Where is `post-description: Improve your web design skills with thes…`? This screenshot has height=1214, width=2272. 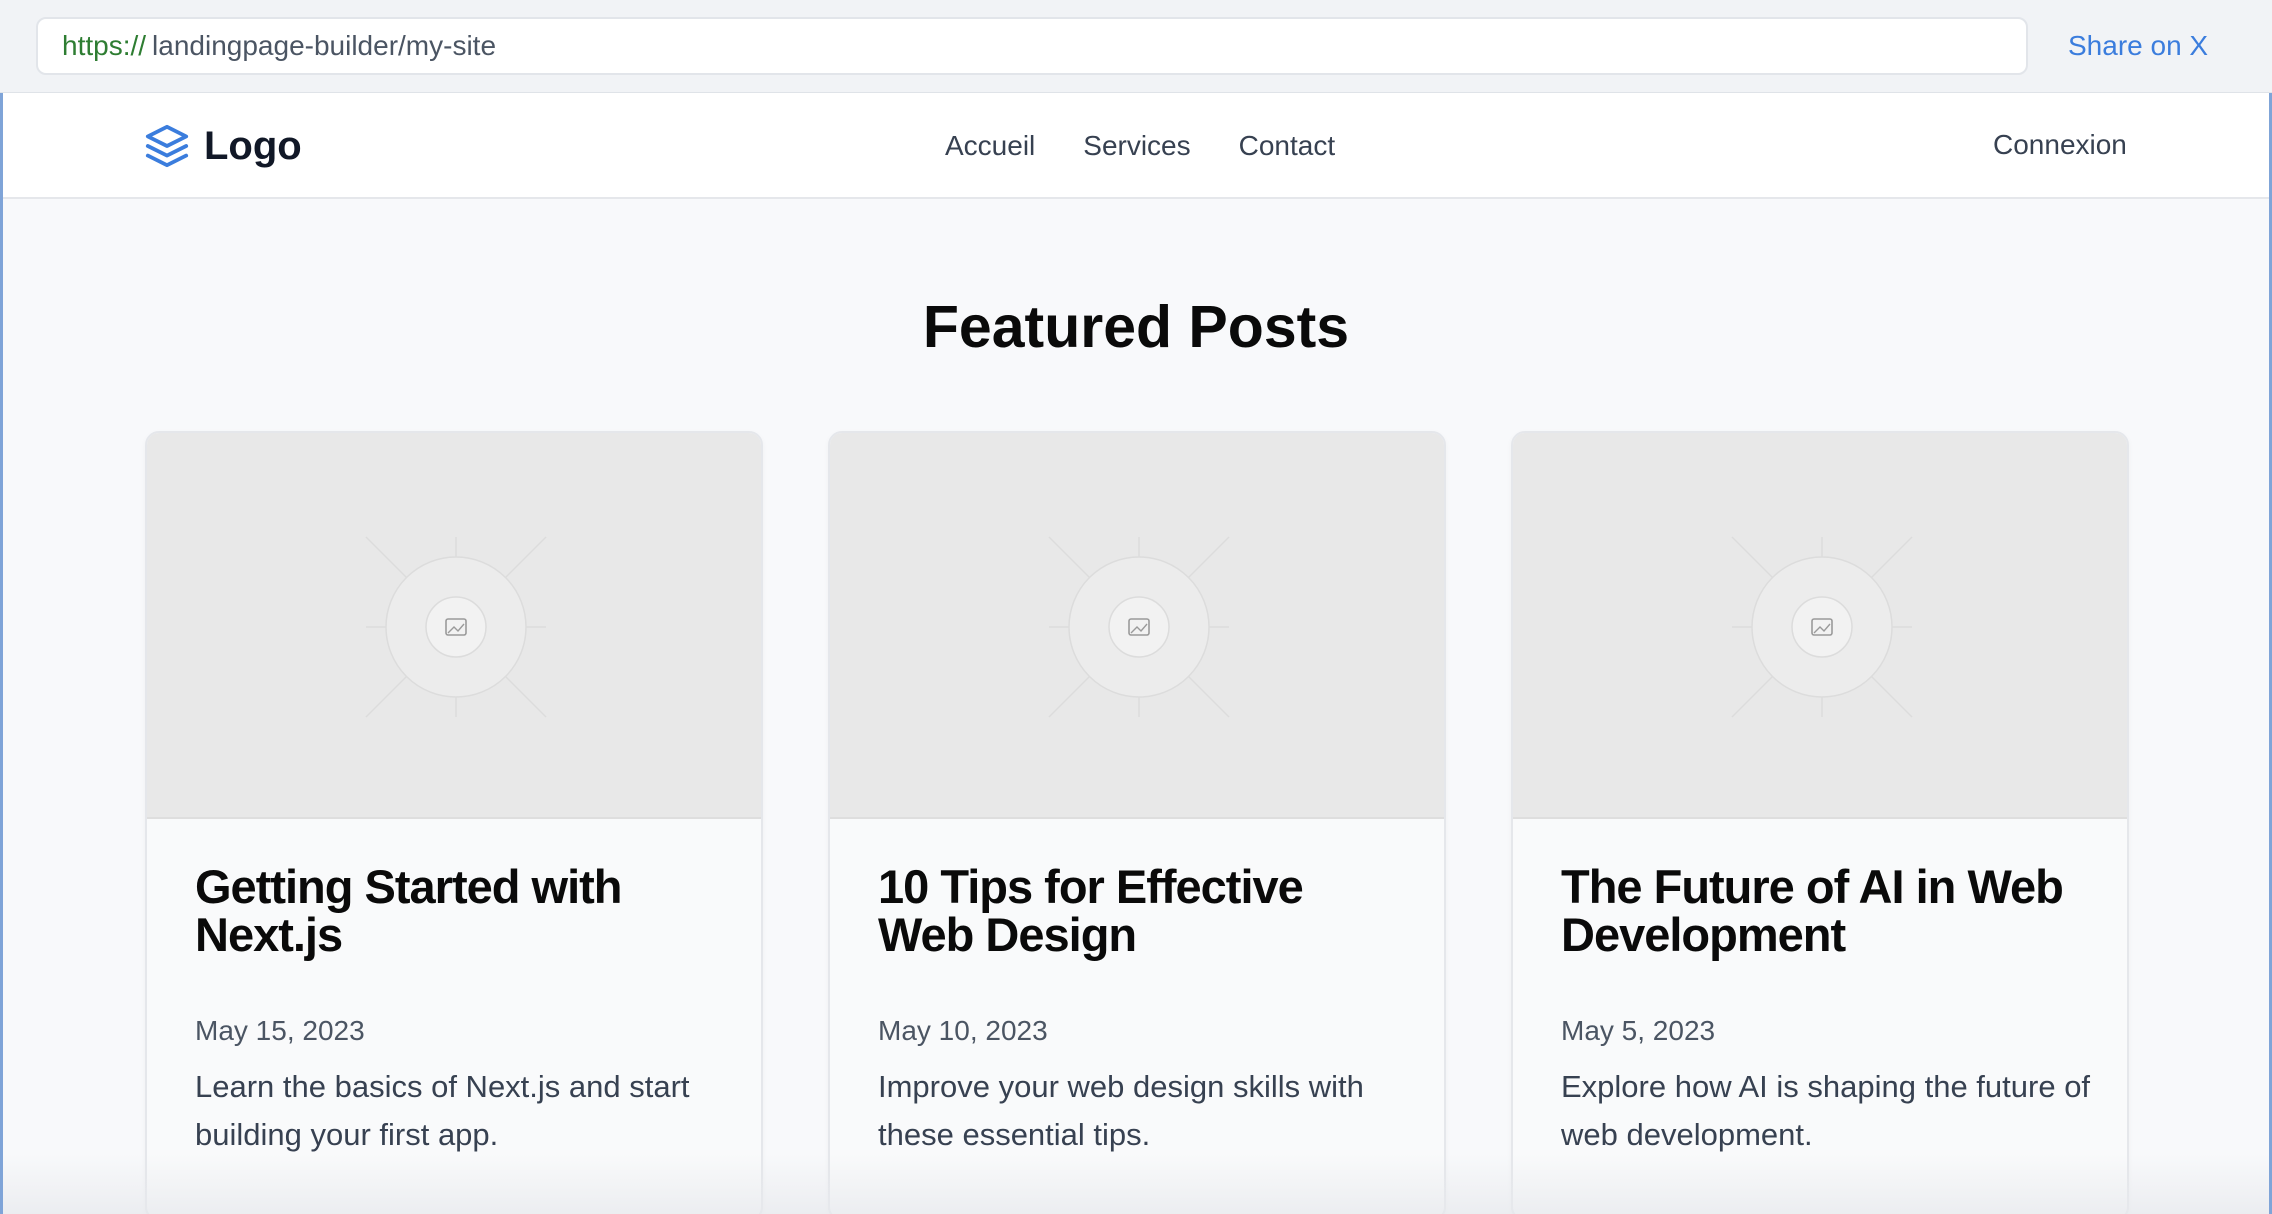 post-description: Improve your web design skills with thes… is located at coordinates (1121, 1110).